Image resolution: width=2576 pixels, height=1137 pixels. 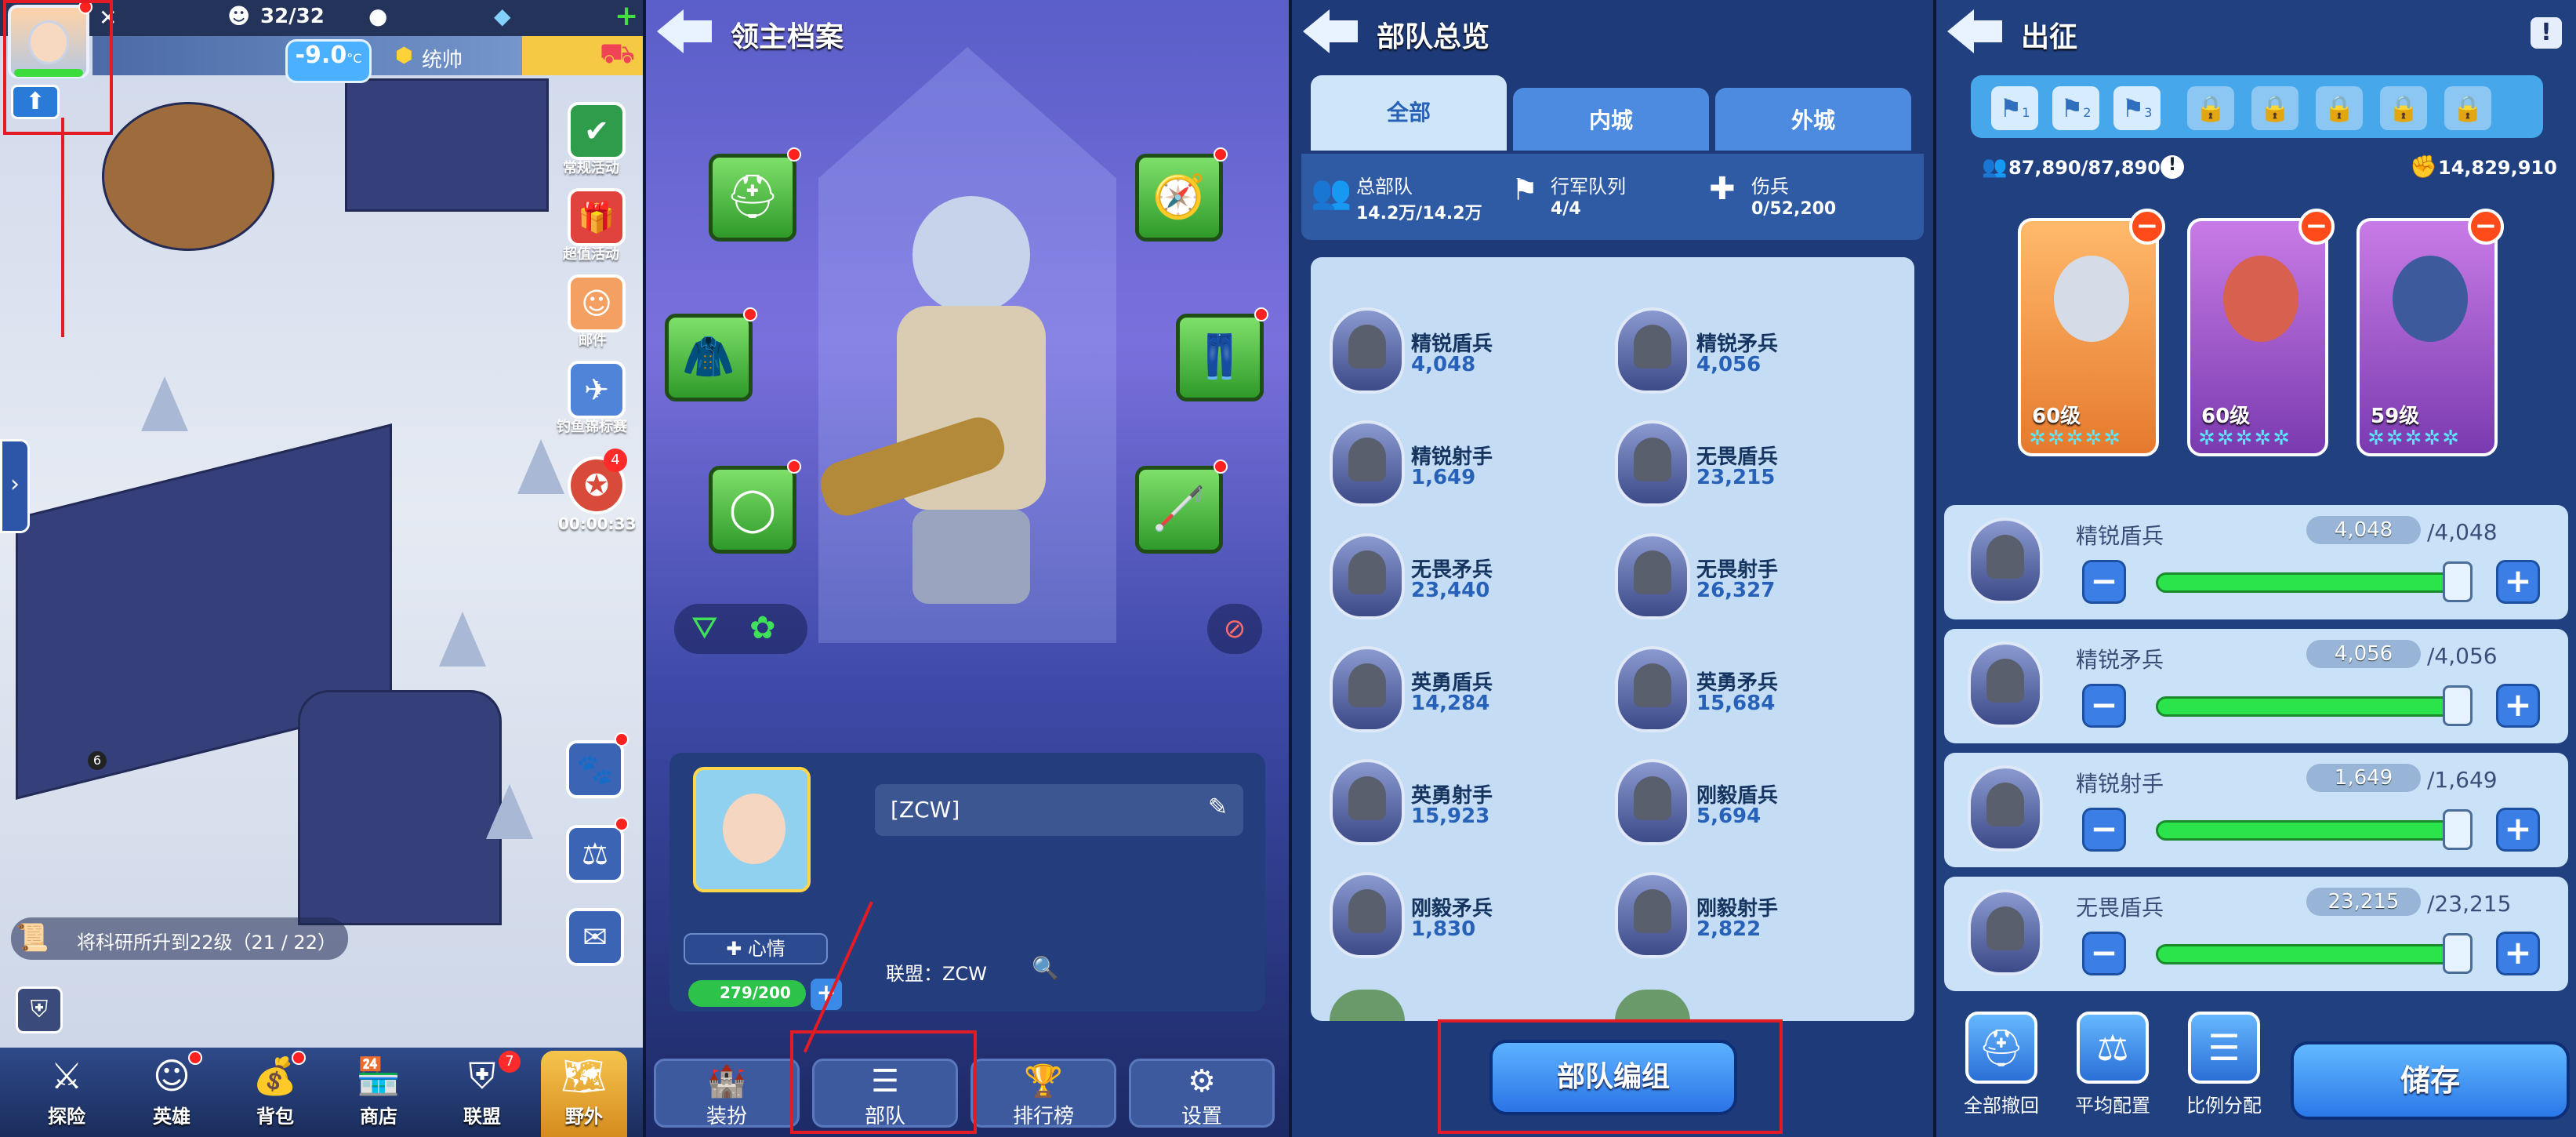 I want to click on building-hall, so click(x=447, y=145).